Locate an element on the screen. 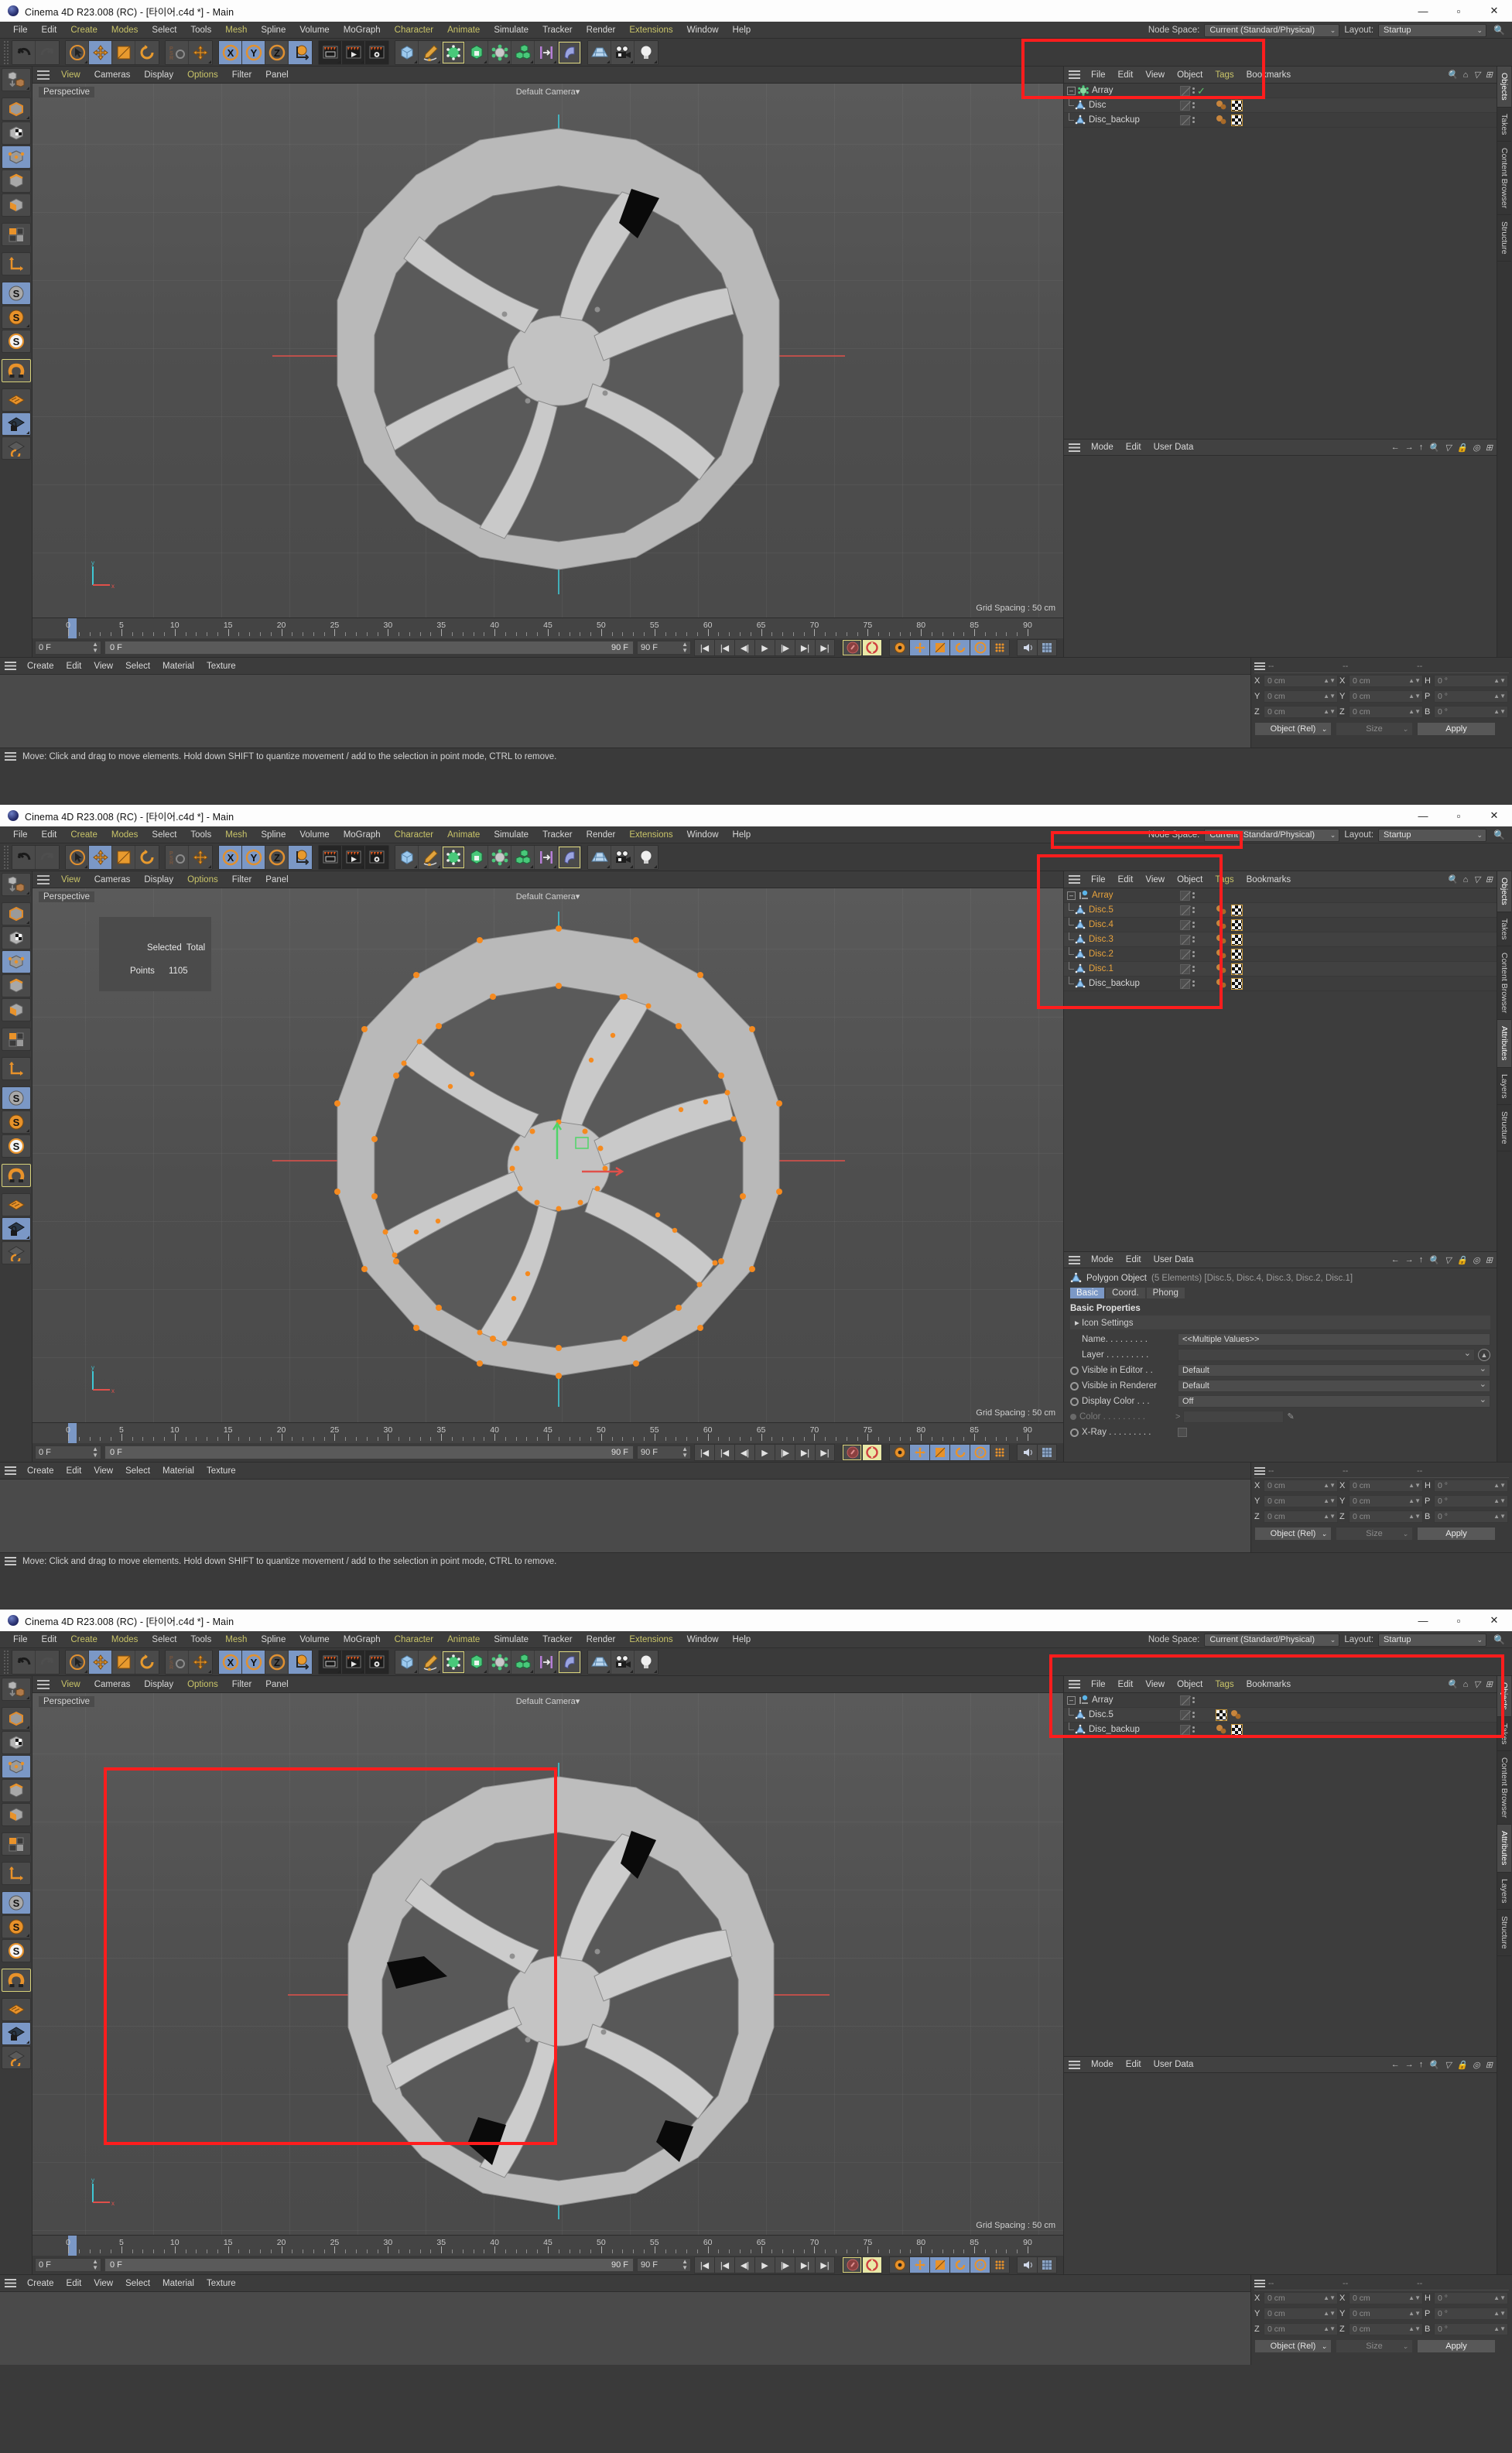  tab-coord: Coord. is located at coordinates (1125, 1293).